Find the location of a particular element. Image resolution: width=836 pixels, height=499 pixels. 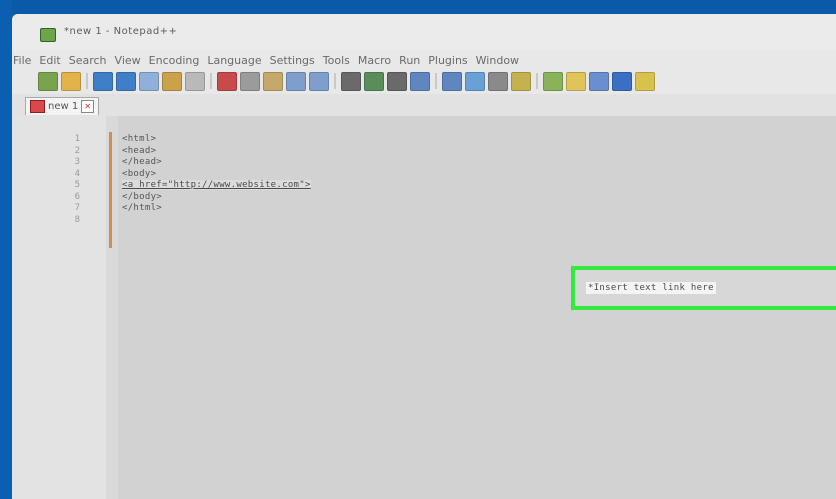

open-icon is located at coordinates (71, 81).